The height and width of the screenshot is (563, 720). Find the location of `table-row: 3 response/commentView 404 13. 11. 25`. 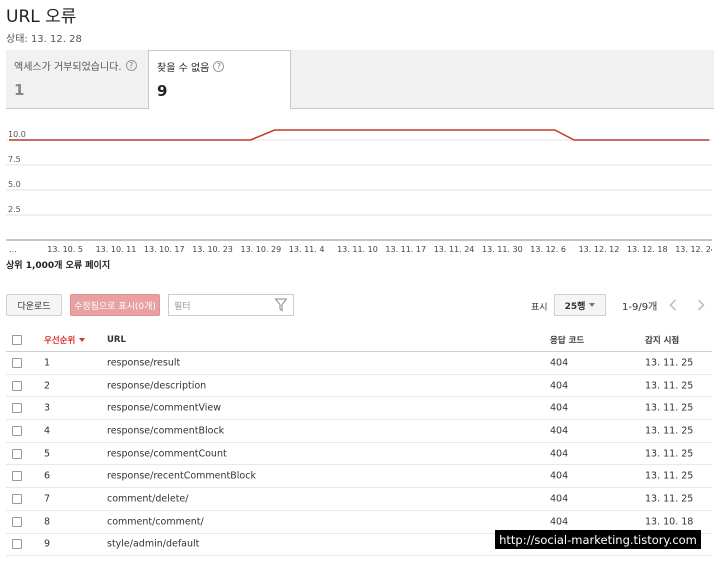

table-row: 3 response/commentView 404 13. 11. 25 is located at coordinates (359, 409).